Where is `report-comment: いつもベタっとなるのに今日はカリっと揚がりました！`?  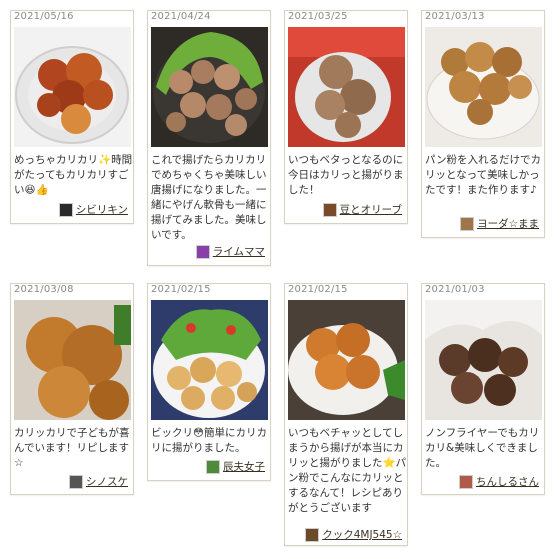 report-comment: いつもベタっとなるのに今日はカリっと揚がりました！ is located at coordinates (346, 175).